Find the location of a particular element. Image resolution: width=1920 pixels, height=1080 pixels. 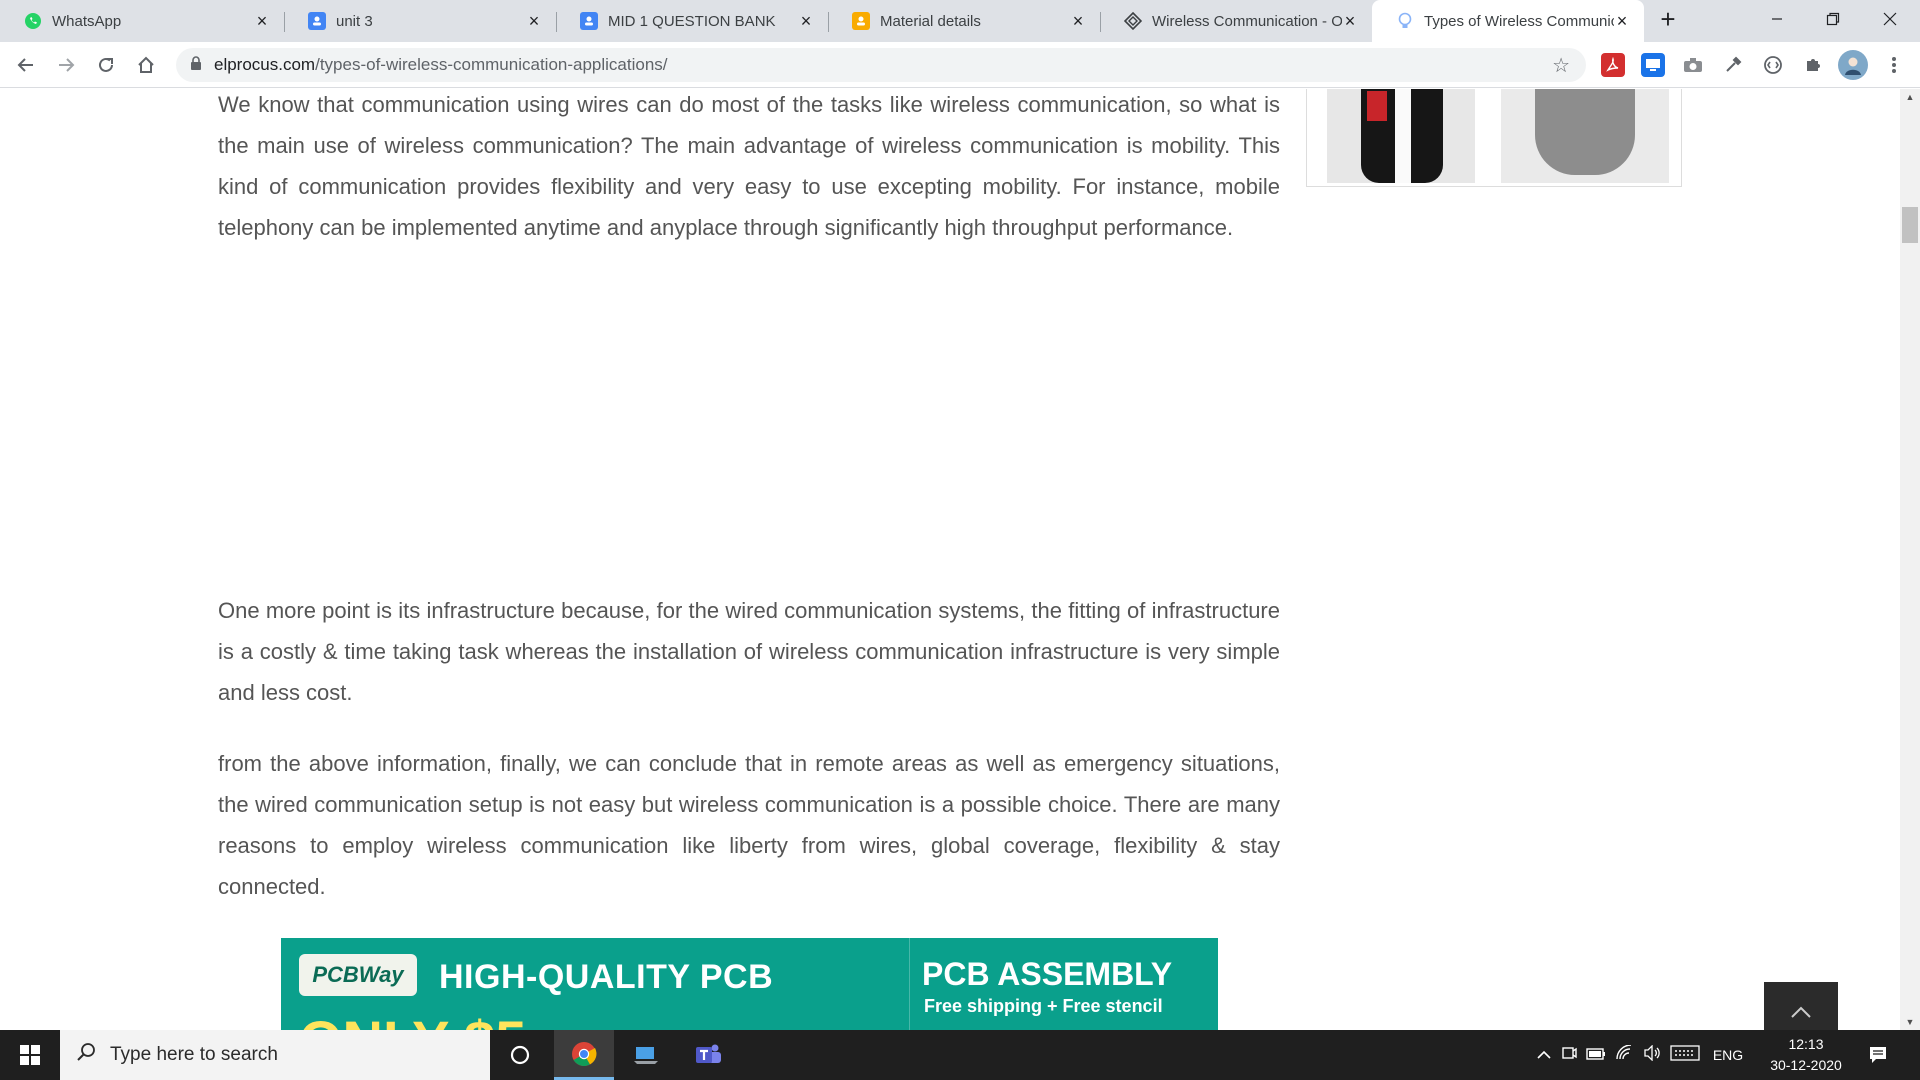

scroll-down-arrow-icon: ▼ is located at coordinates (1910, 1022).